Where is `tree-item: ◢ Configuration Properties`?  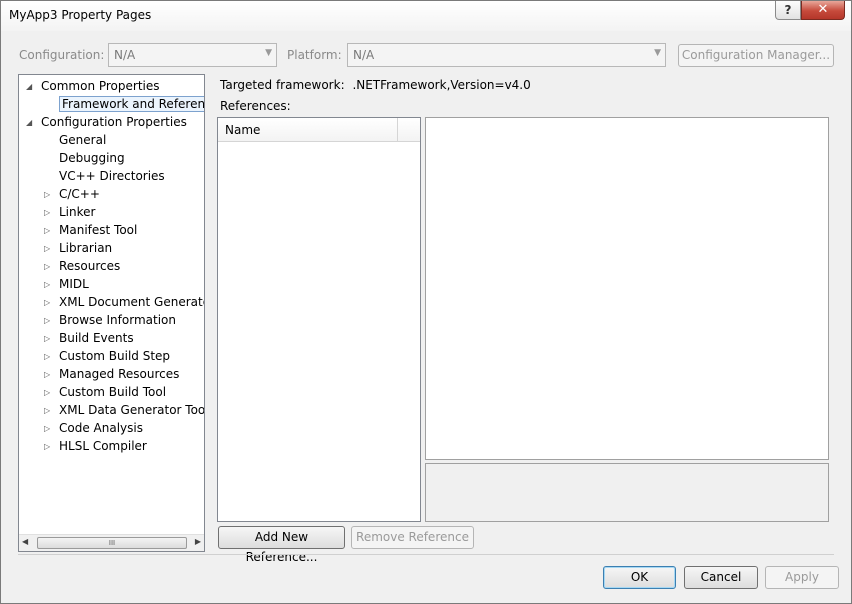
tree-item: ◢ Configuration Properties is located at coordinates (106, 123).